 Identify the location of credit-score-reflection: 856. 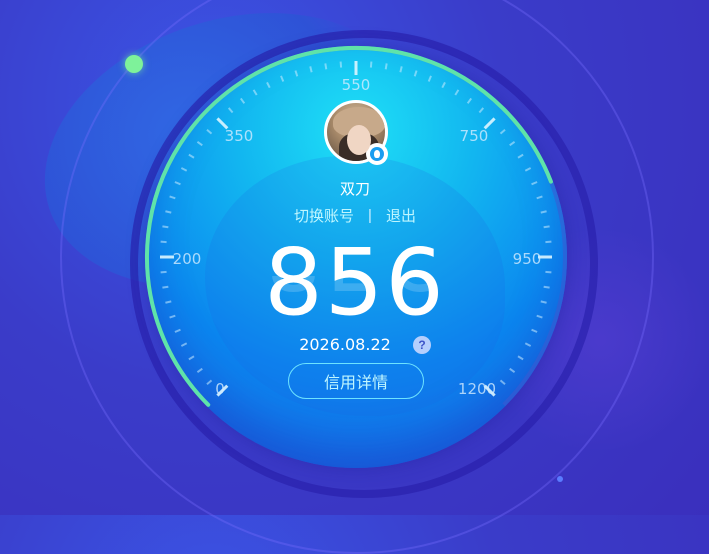
(355, 293).